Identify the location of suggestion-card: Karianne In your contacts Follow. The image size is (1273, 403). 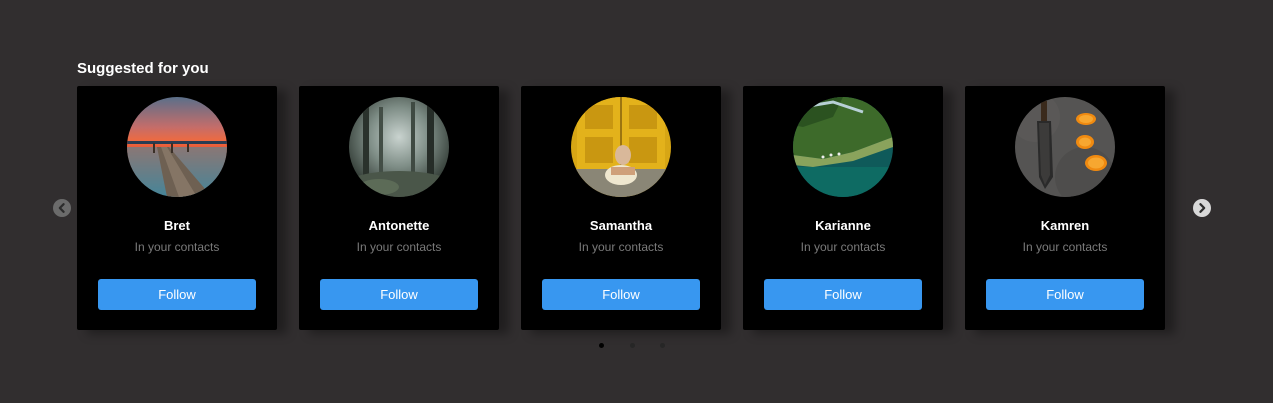
(843, 208).